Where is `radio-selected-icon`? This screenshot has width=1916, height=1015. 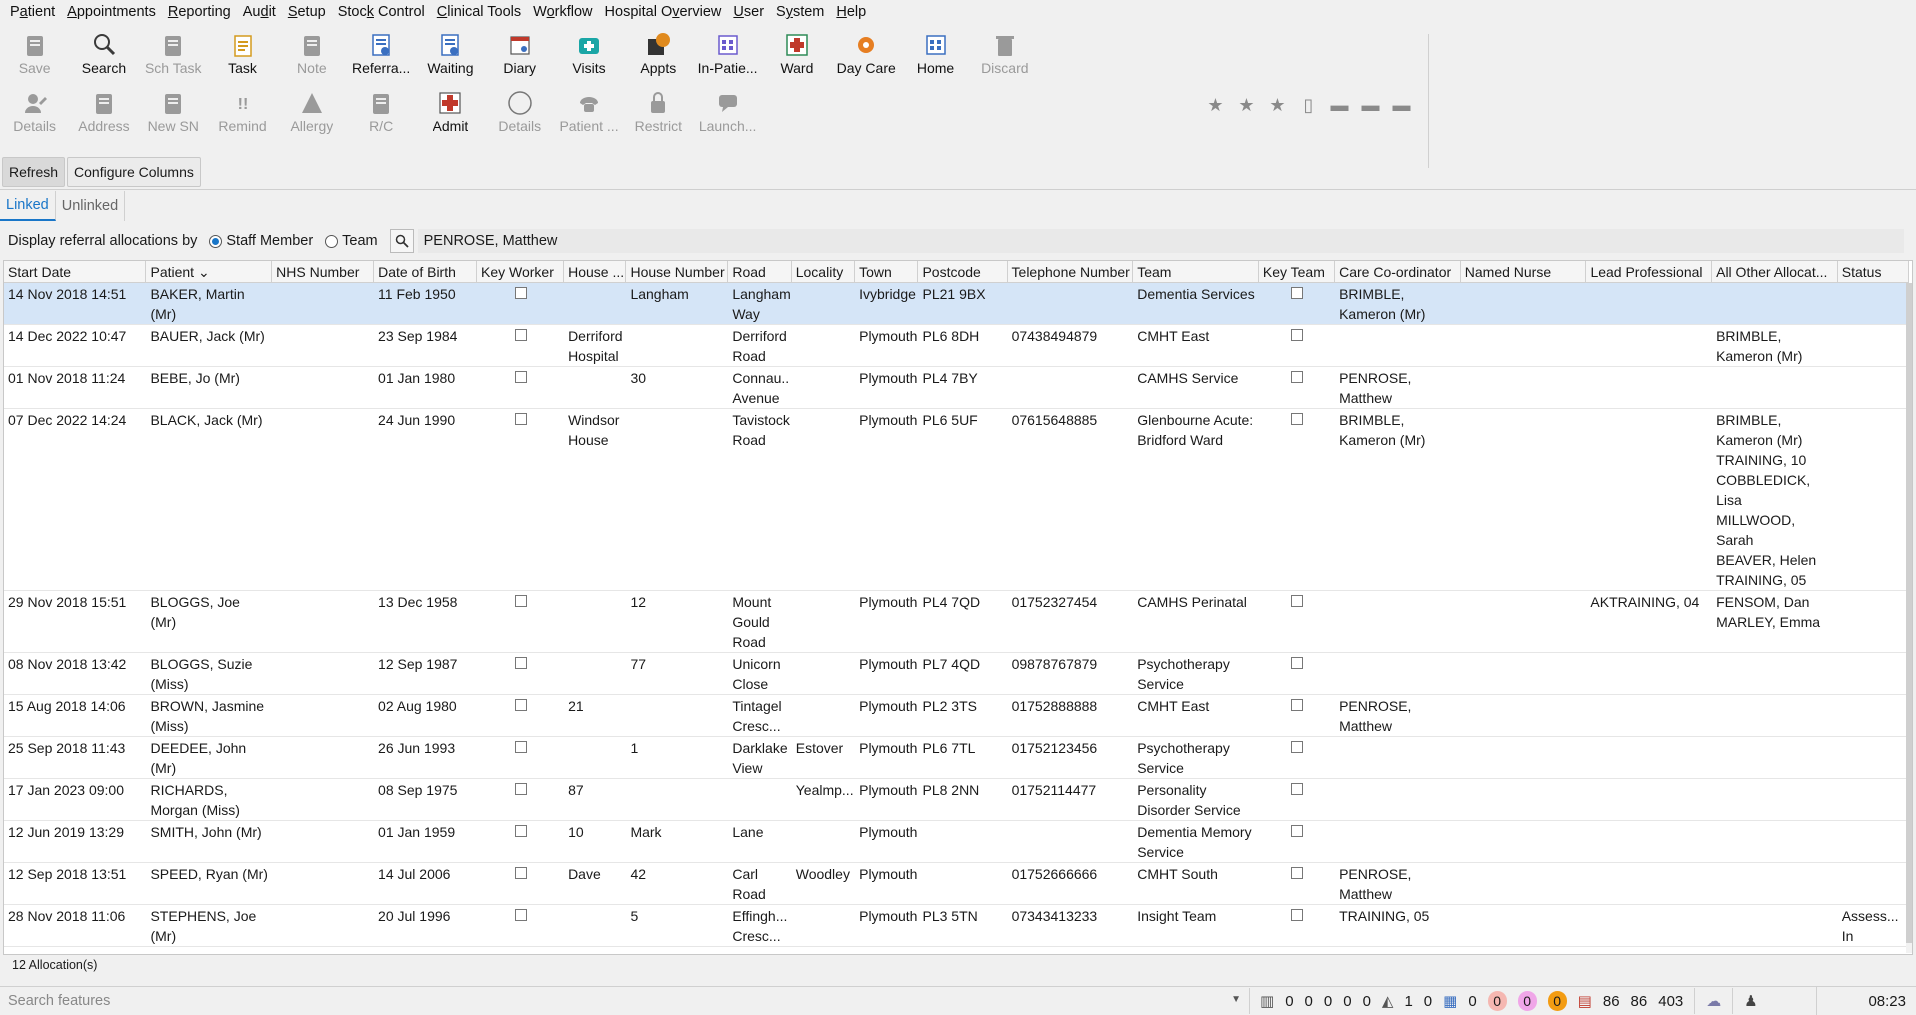
radio-selected-icon is located at coordinates (216, 241).